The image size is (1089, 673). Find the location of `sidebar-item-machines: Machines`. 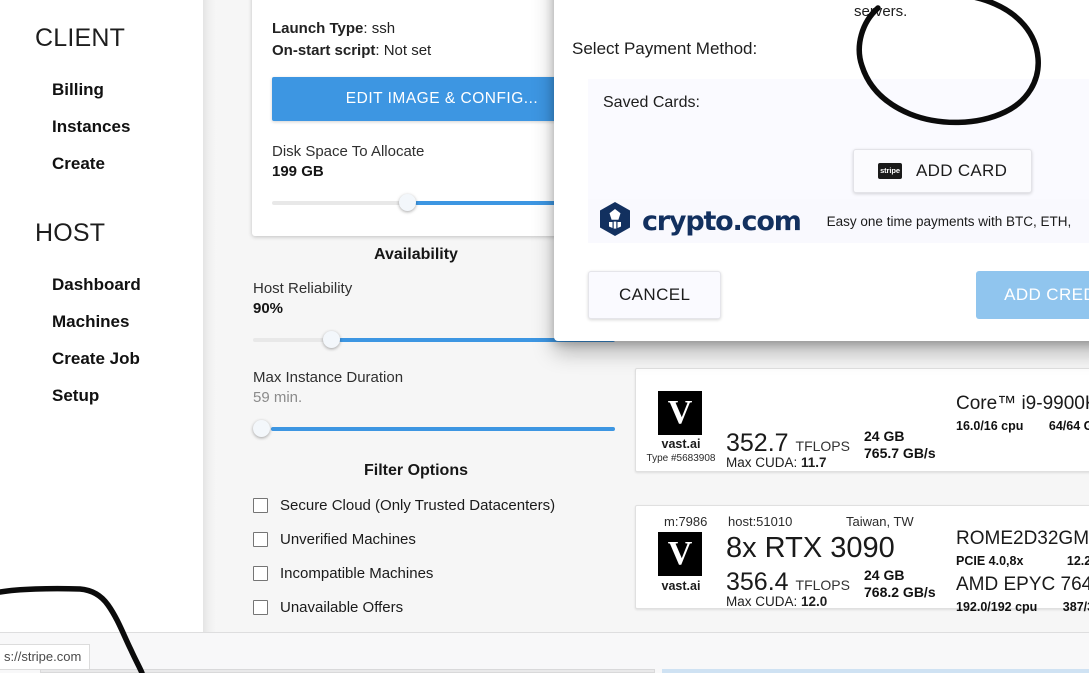

sidebar-item-machines: Machines is located at coordinates (101, 321).